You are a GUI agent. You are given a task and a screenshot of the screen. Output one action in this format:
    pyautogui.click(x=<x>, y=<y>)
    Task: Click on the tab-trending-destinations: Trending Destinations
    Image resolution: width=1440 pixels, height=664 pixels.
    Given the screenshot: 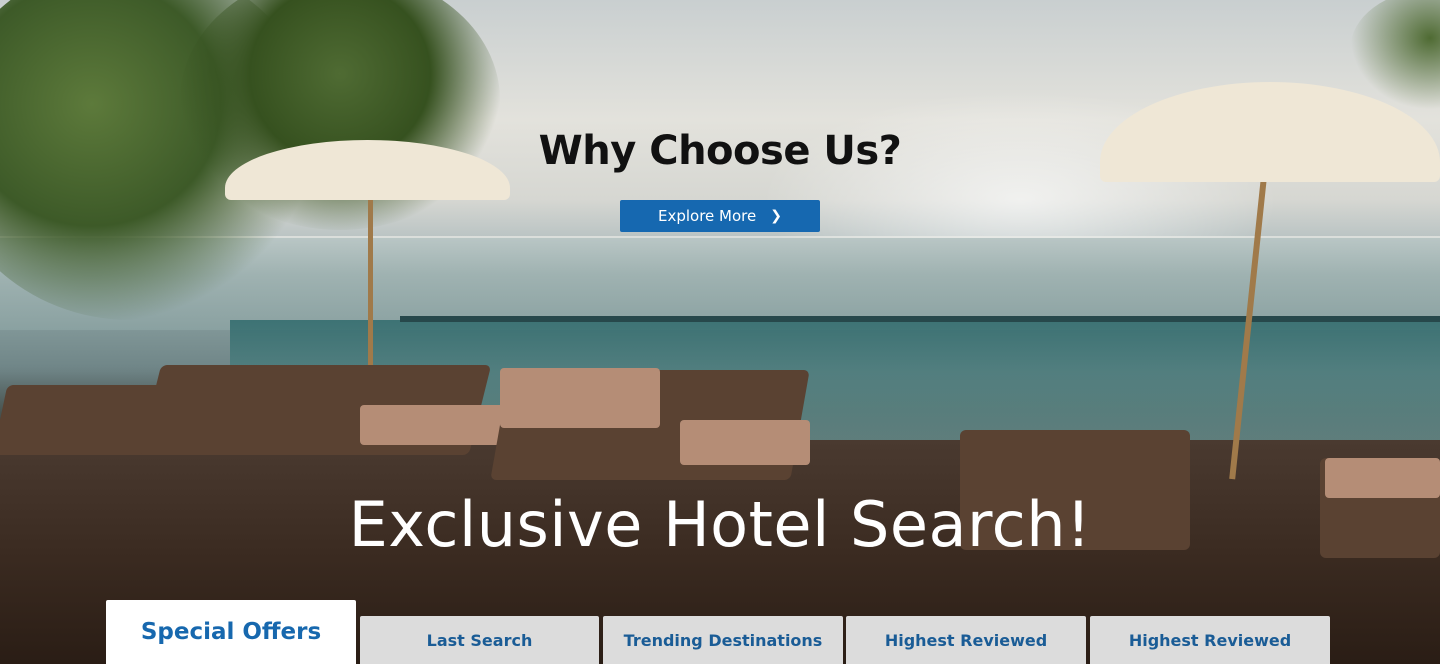 What is the action you would take?
    pyautogui.click(x=723, y=640)
    